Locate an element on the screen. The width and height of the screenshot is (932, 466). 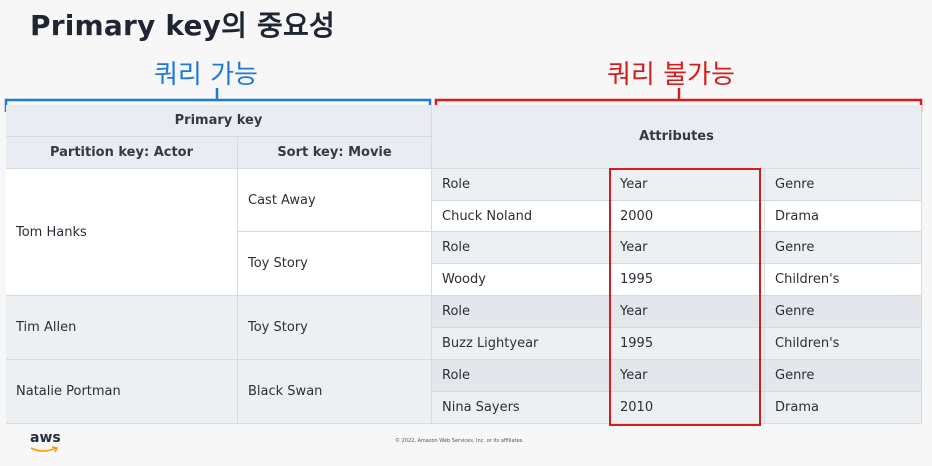
attribute-cell: Woody is located at coordinates (521, 280).